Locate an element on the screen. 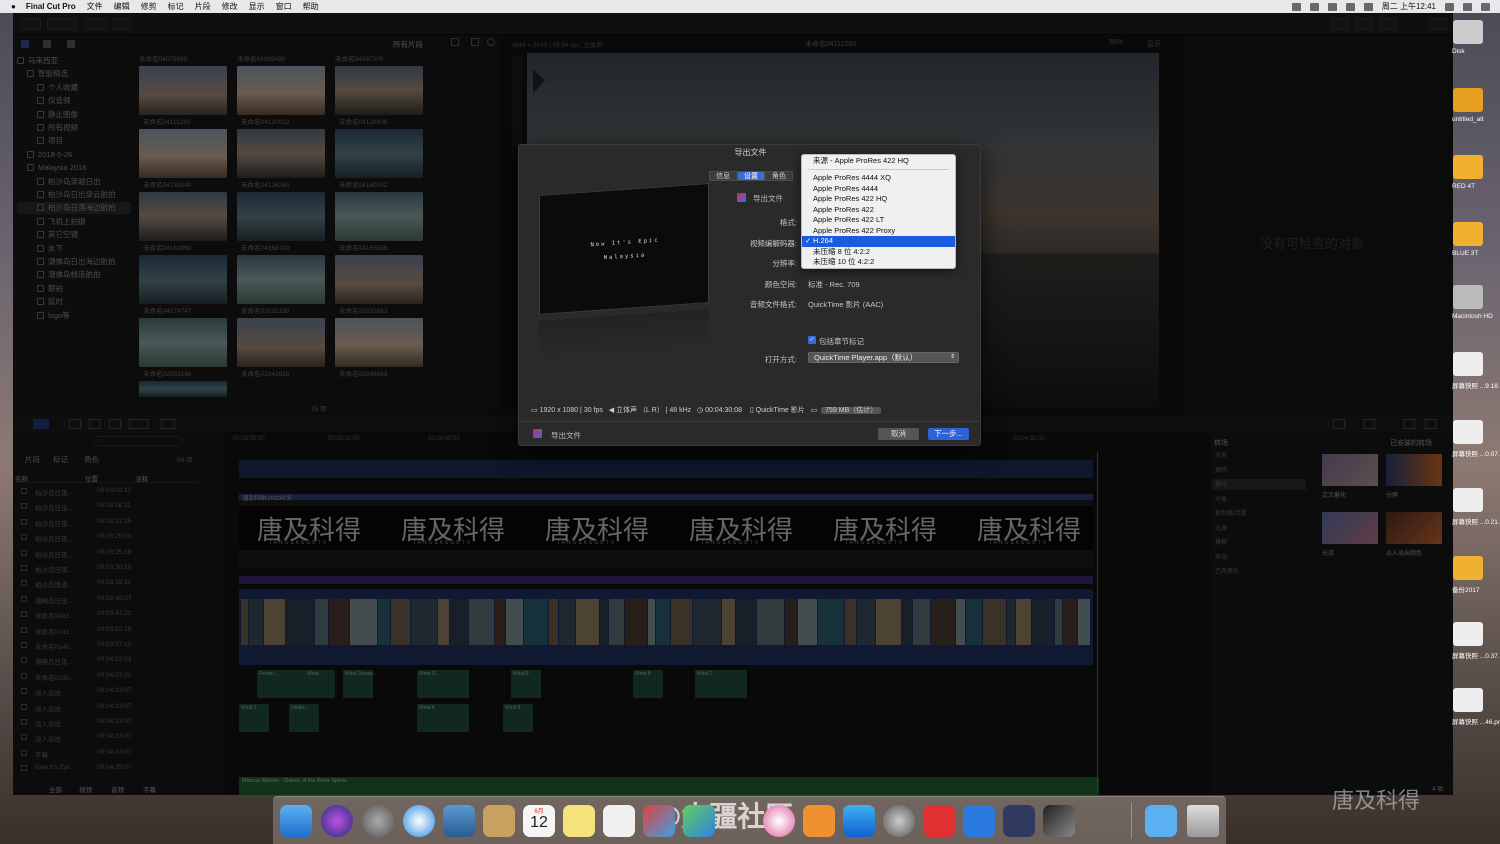  codec-option: Apple ProRes 422 is located at coordinates (878, 210).